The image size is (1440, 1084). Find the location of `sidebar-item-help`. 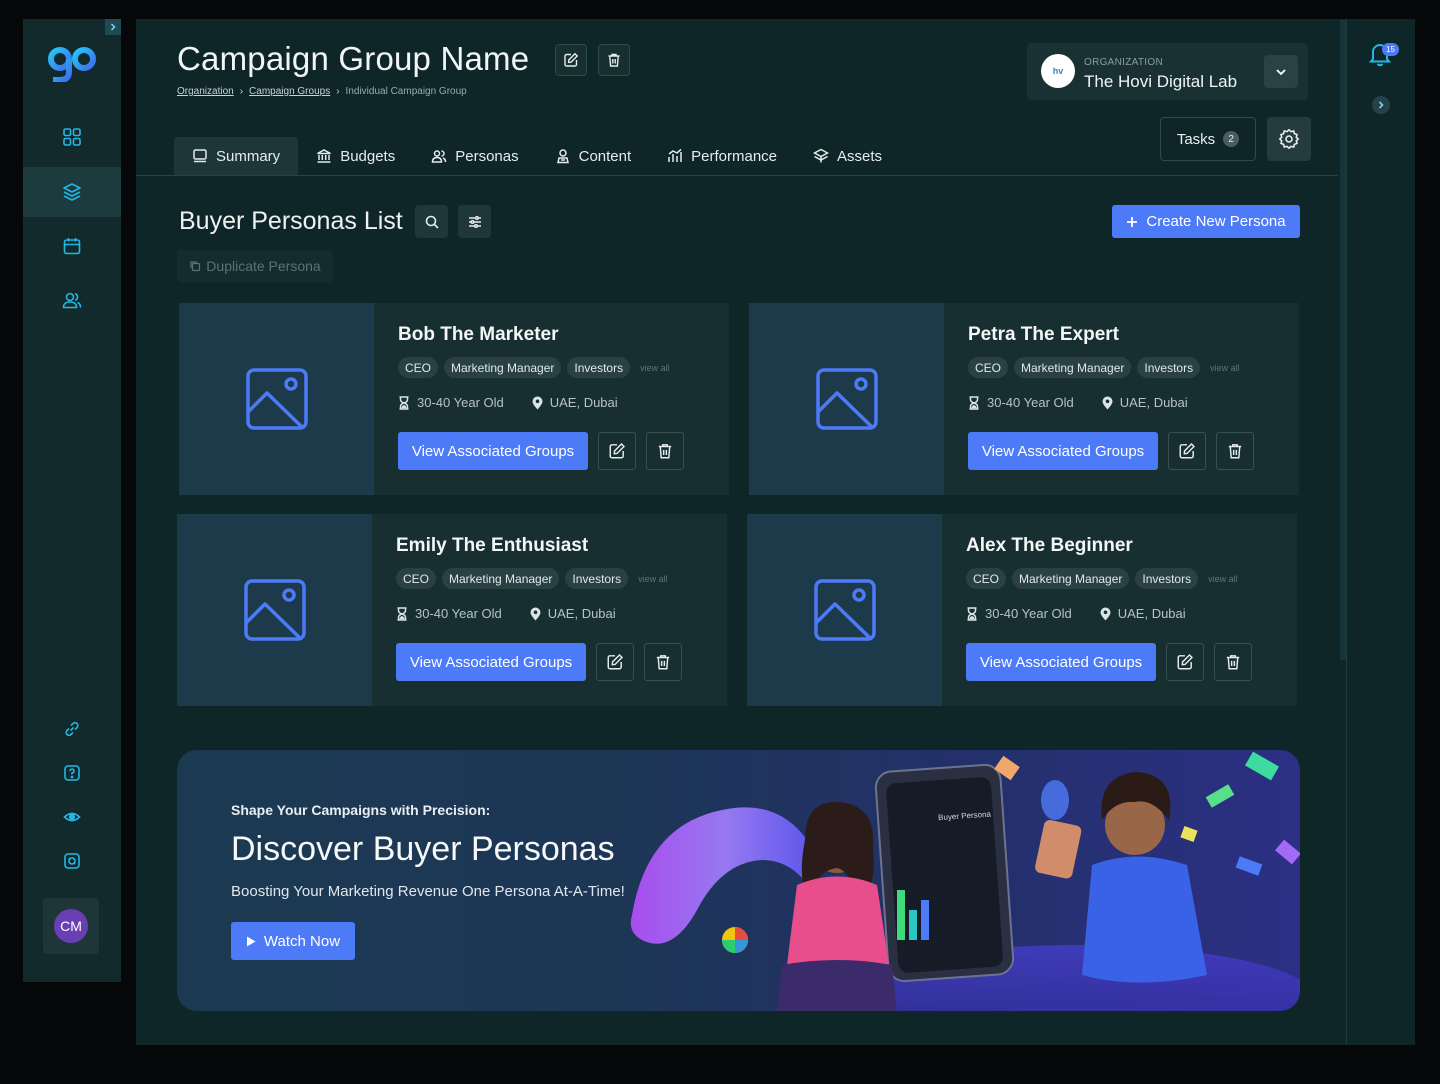

sidebar-item-help is located at coordinates (72, 773).